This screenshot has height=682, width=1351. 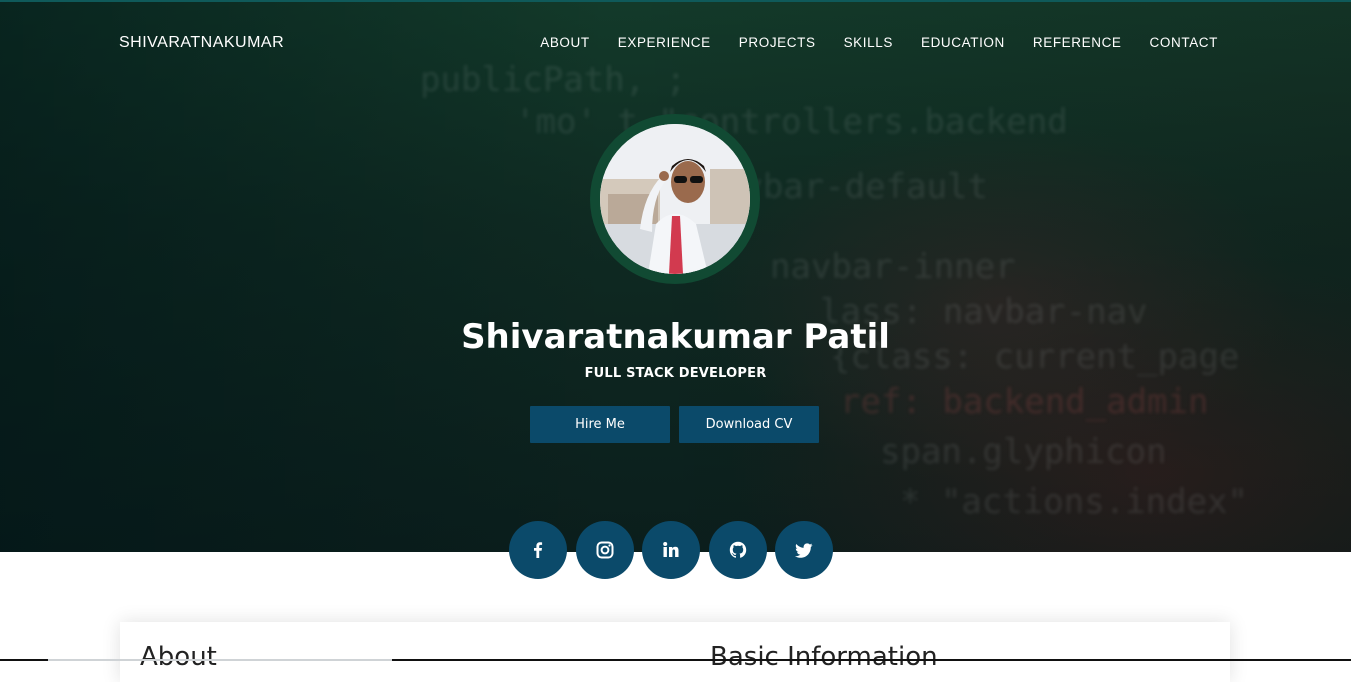 I want to click on twitter-link, so click(x=804, y=550).